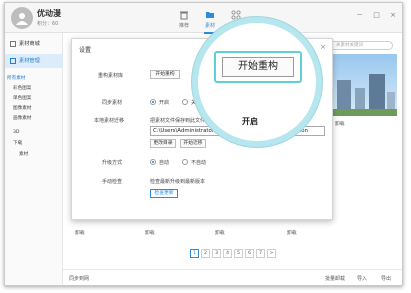  Describe the element at coordinates (361, 45) in the screenshot. I see `search-input: 关素材关键词` at that location.